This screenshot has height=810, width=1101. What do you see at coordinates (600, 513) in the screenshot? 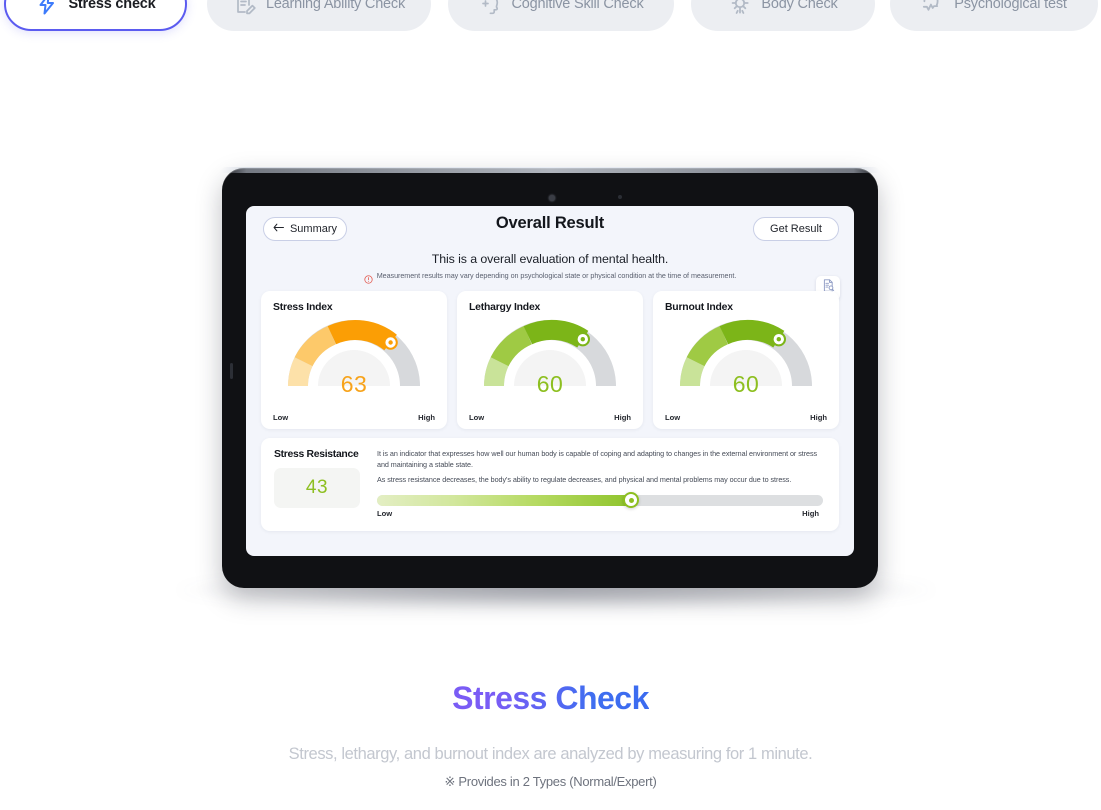
I see `slider-scale-labels: Low High` at bounding box center [600, 513].